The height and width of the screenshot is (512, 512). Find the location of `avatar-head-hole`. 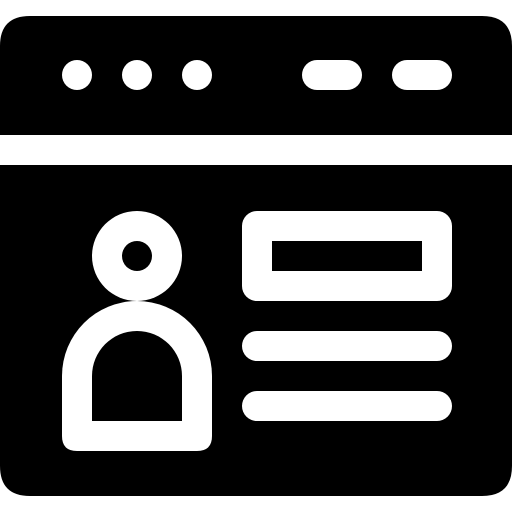

avatar-head-hole is located at coordinates (137, 256).